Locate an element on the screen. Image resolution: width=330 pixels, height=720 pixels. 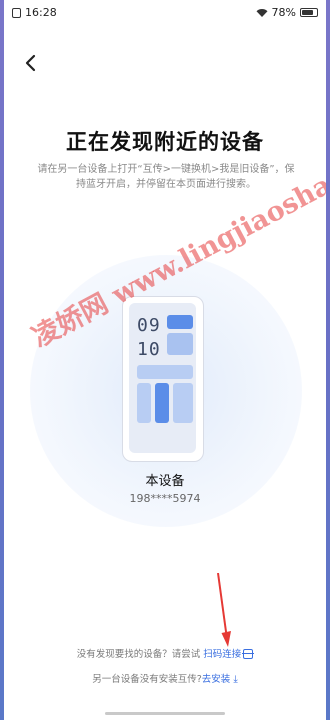
not-found-hint: 没有发现要找的设备？请尝试 扫码连接 is located at coordinates (165, 653).